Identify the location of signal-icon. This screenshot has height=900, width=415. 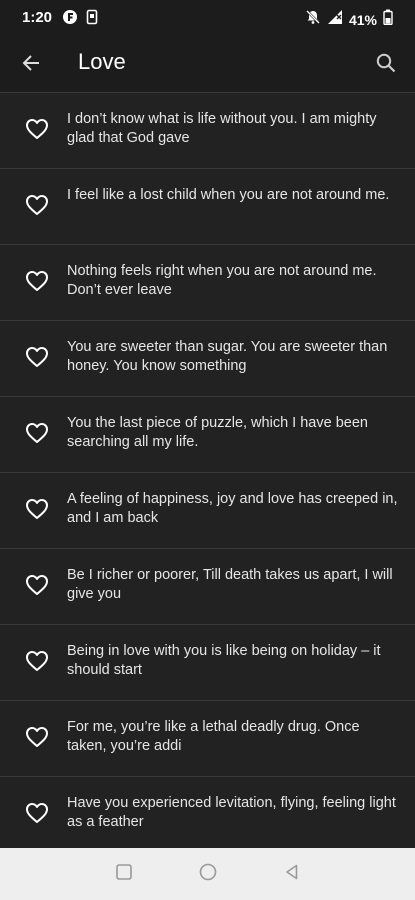
(335, 19).